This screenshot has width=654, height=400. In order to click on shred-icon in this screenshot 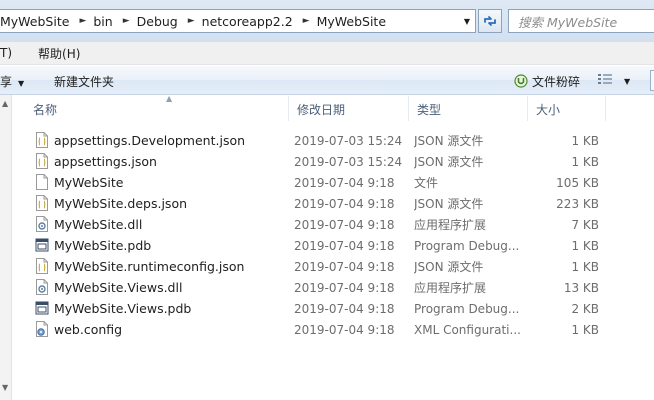, I will do `click(521, 81)`.